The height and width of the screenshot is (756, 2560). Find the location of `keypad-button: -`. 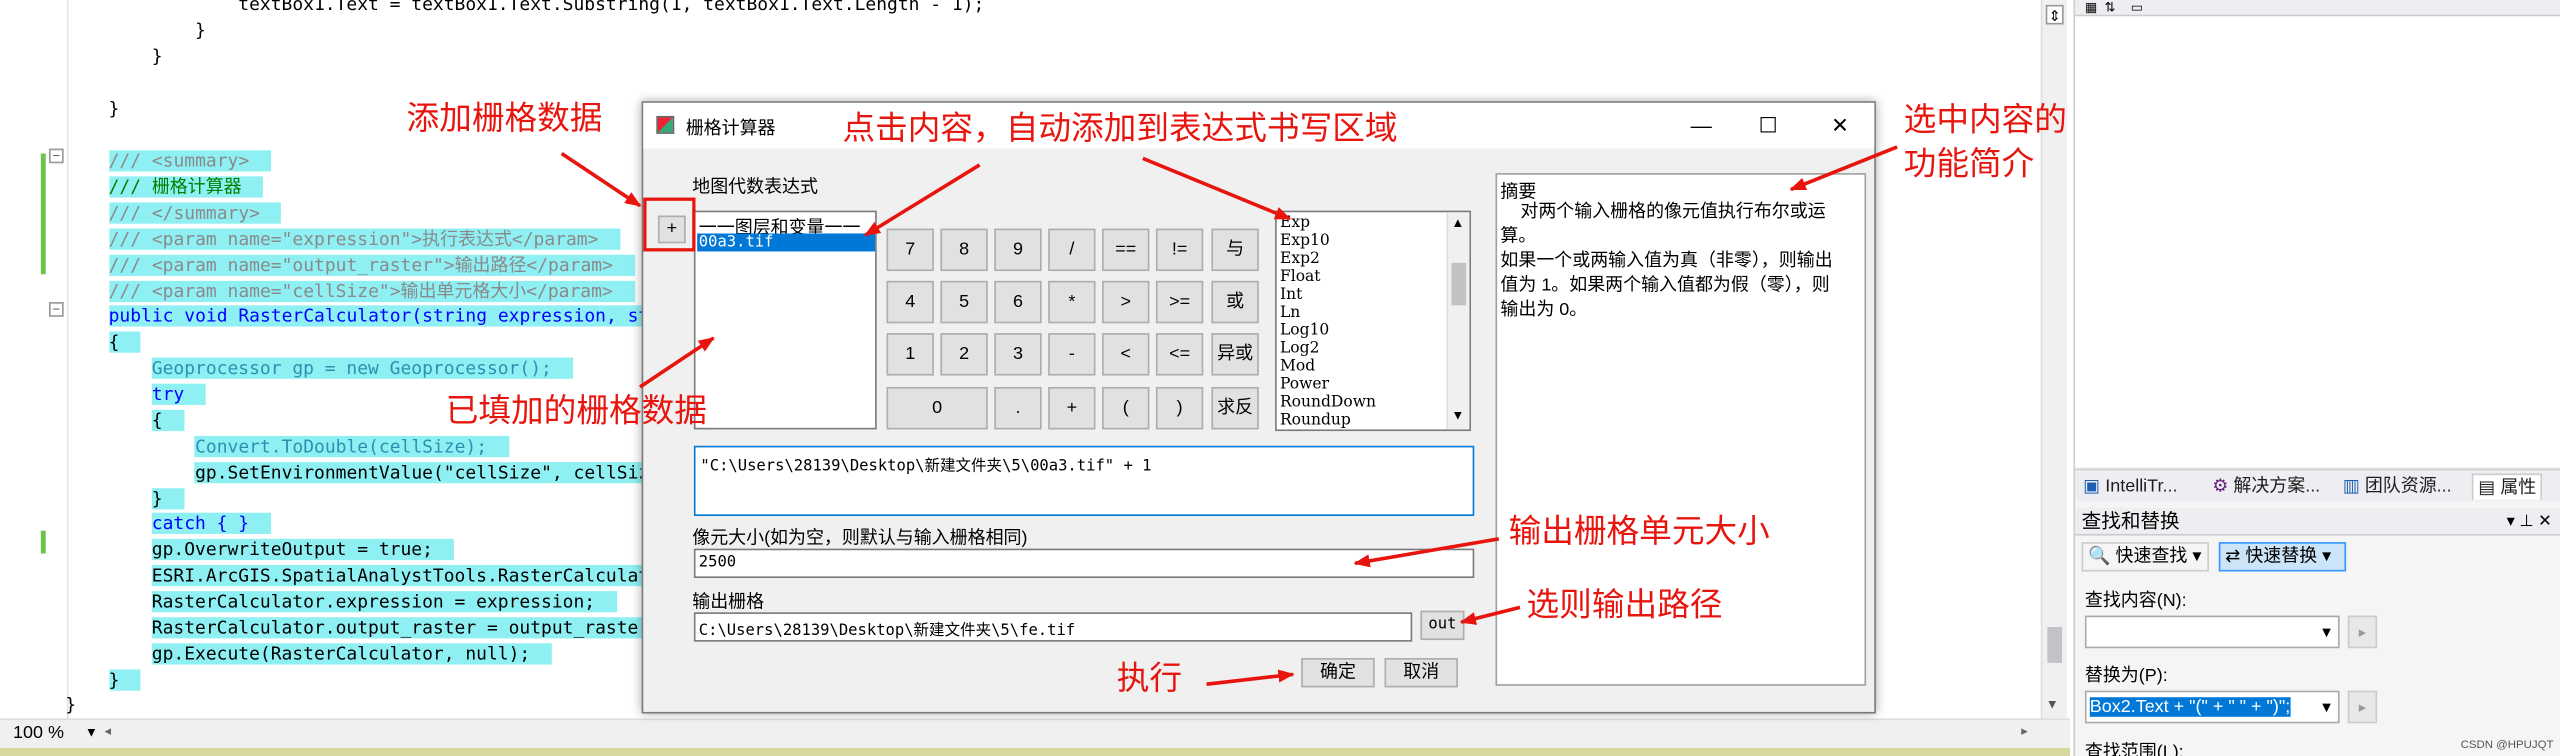

keypad-button: - is located at coordinates (1072, 354).